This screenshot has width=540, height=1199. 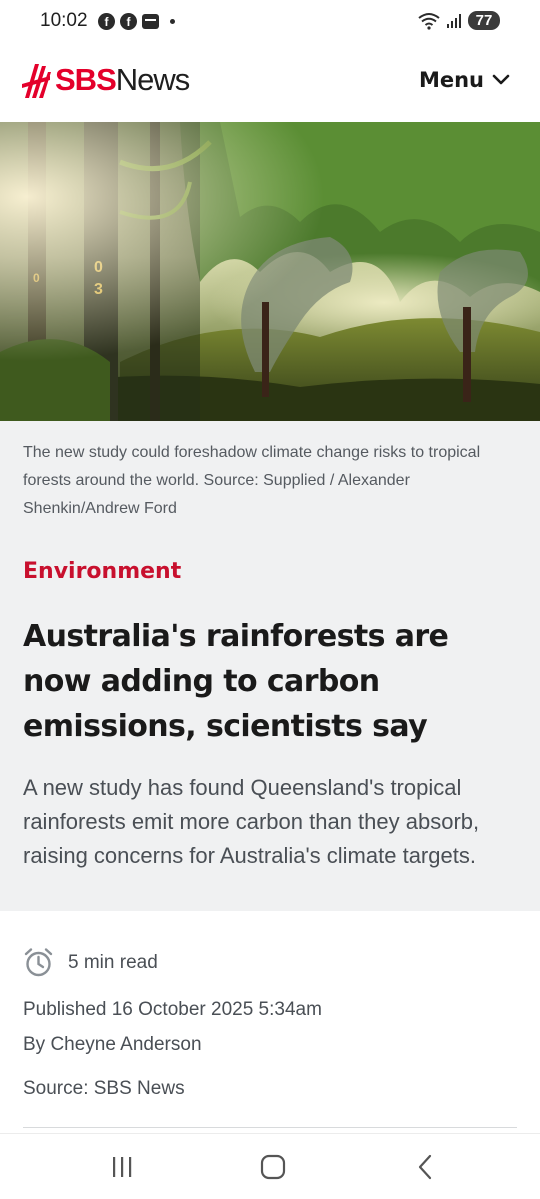 What do you see at coordinates (150, 21) in the screenshot?
I see `mail-icon` at bounding box center [150, 21].